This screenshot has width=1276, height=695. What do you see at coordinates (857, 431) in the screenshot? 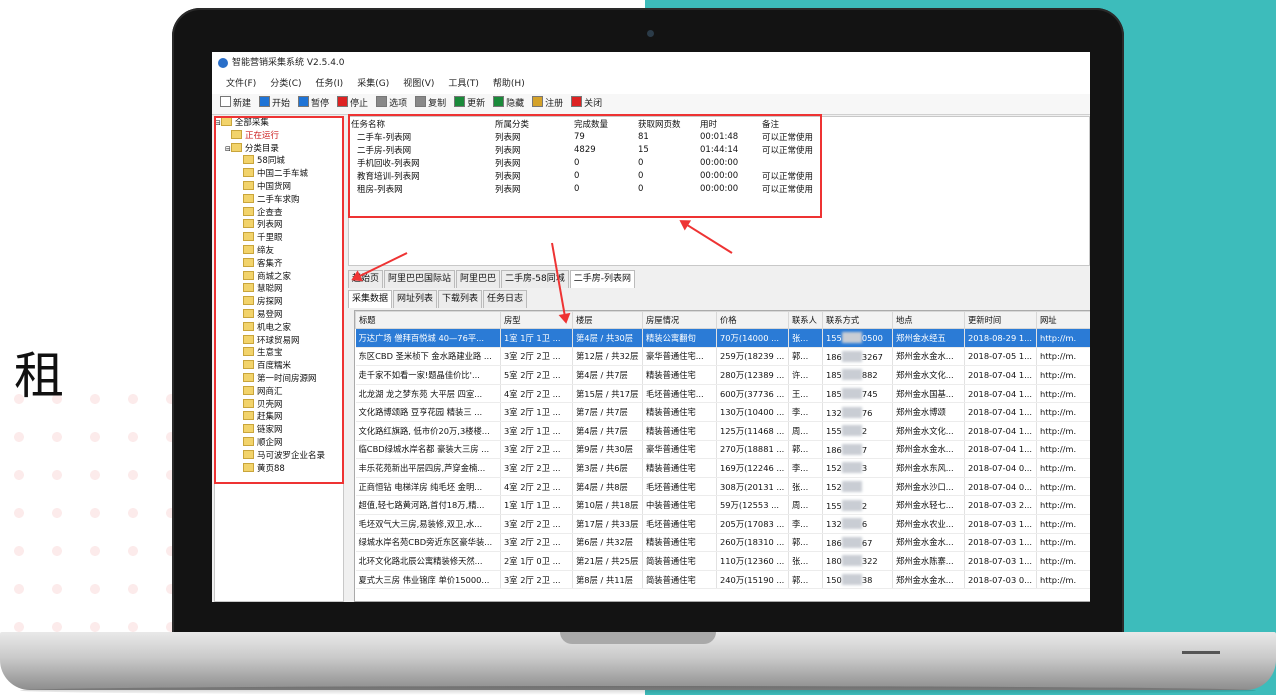
I see `grid-cell: 155 2` at bounding box center [857, 431].